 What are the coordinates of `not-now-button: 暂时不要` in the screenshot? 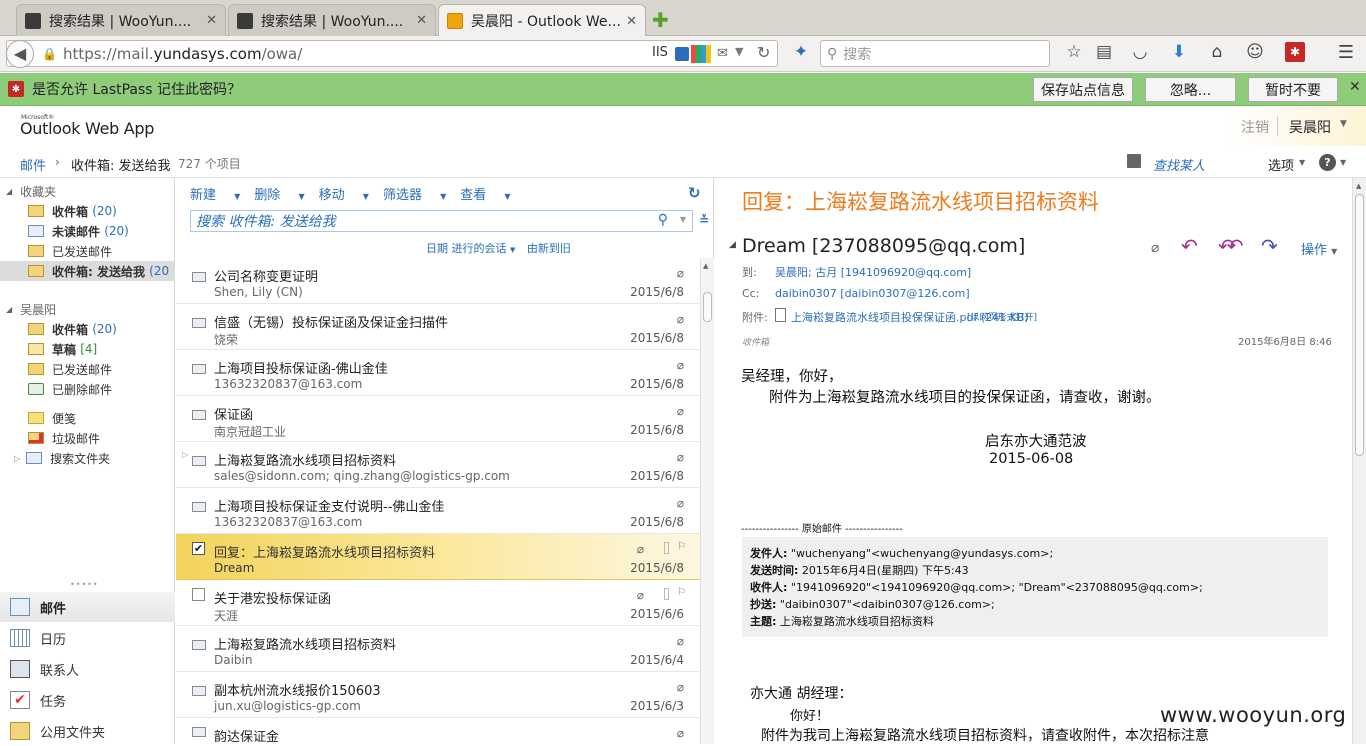 It's located at (1293, 89).